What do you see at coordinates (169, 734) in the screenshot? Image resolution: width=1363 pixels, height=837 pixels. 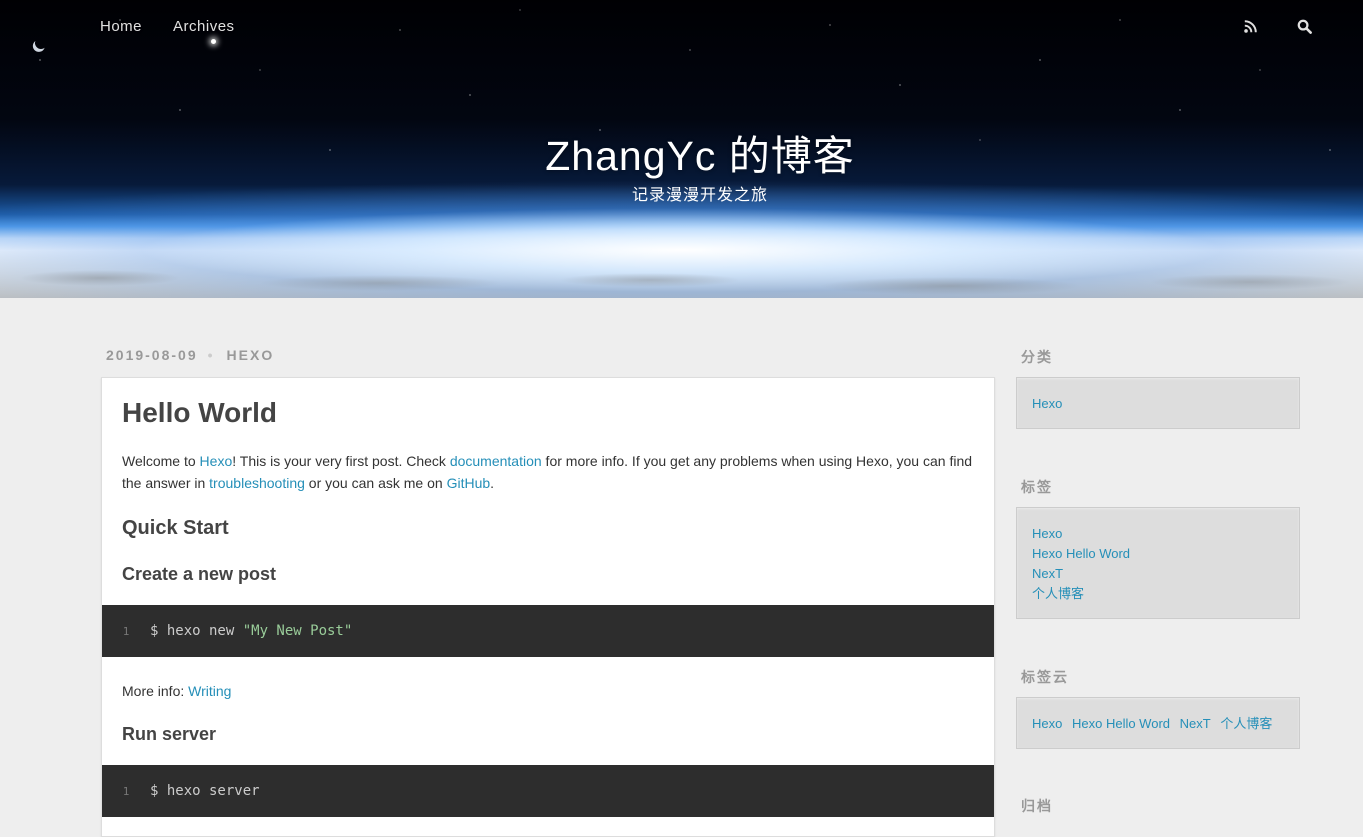 I see `heading-run-server: Run server` at bounding box center [169, 734].